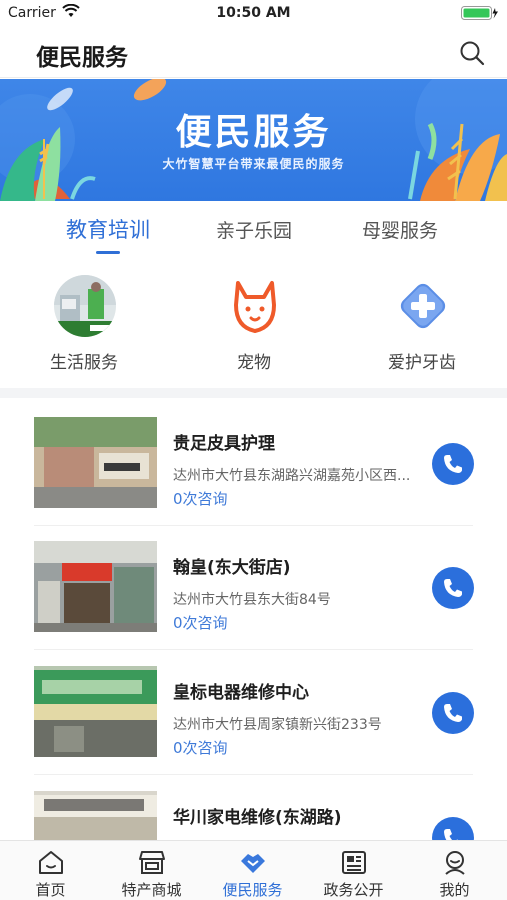 Image resolution: width=507 pixels, height=900 pixels. I want to click on category-label: 宠物, so click(254, 363).